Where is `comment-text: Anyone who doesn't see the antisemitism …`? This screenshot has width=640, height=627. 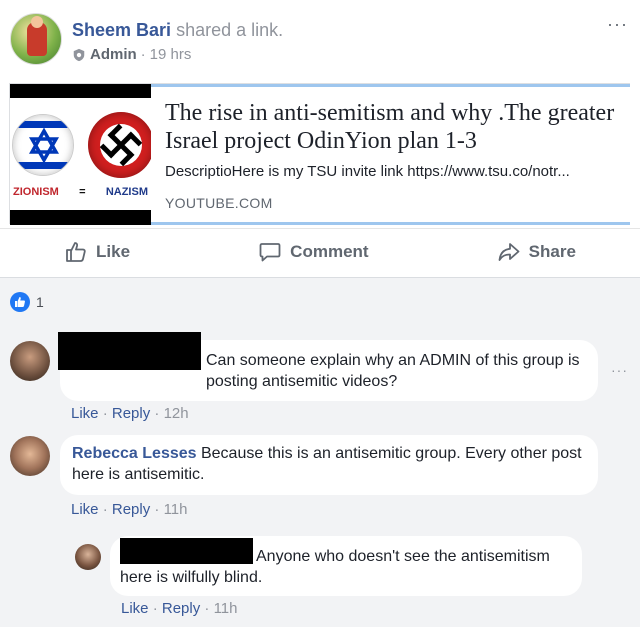
comment-text: Anyone who doesn't see the antisemitism … is located at coordinates (335, 567).